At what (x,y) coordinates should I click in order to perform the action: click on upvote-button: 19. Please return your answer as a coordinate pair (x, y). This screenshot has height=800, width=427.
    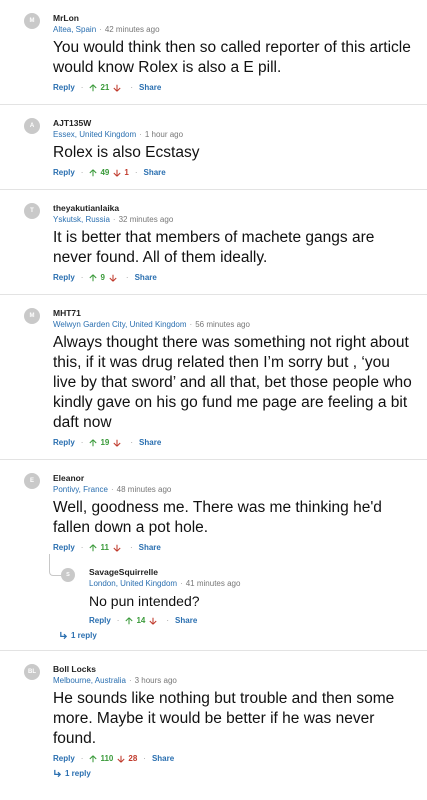
    Looking at the image, I should click on (99, 443).